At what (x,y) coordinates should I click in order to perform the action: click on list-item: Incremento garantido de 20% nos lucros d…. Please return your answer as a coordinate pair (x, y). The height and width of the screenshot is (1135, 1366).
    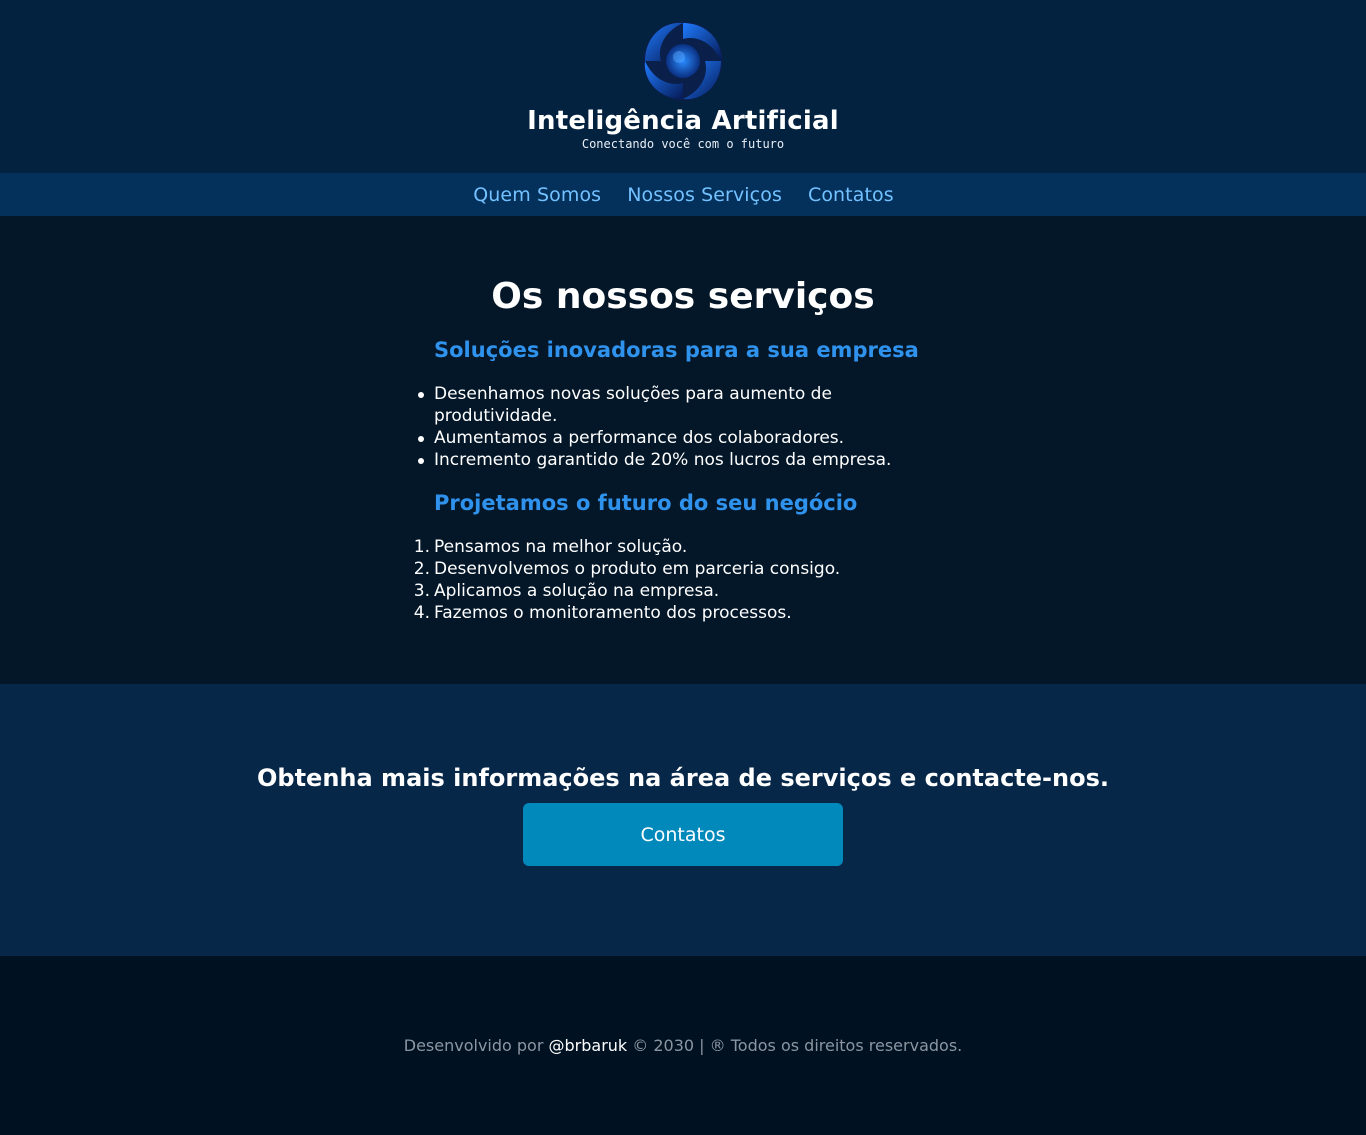
    Looking at the image, I should click on (676, 460).